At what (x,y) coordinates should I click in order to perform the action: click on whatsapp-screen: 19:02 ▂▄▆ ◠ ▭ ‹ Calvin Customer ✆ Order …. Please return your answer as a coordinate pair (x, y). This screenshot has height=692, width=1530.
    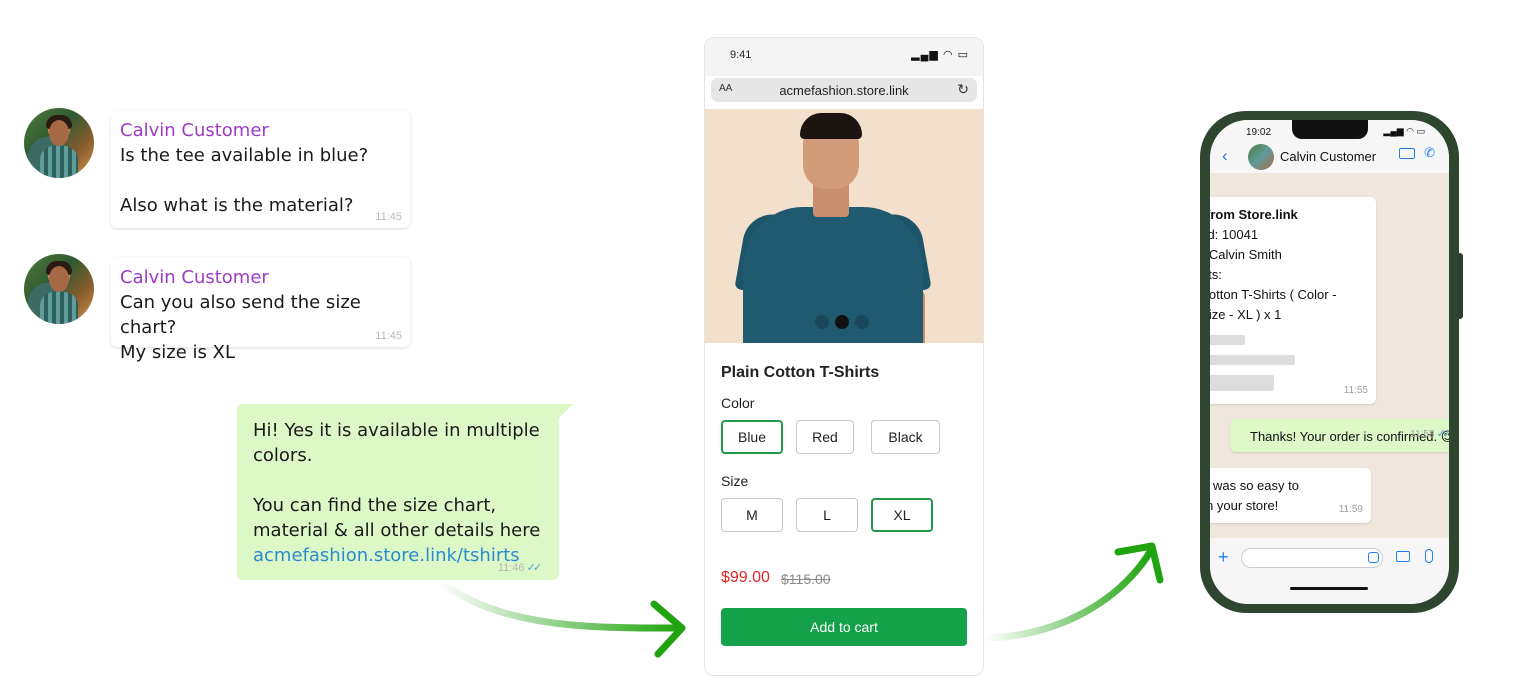
    Looking at the image, I should click on (1329, 362).